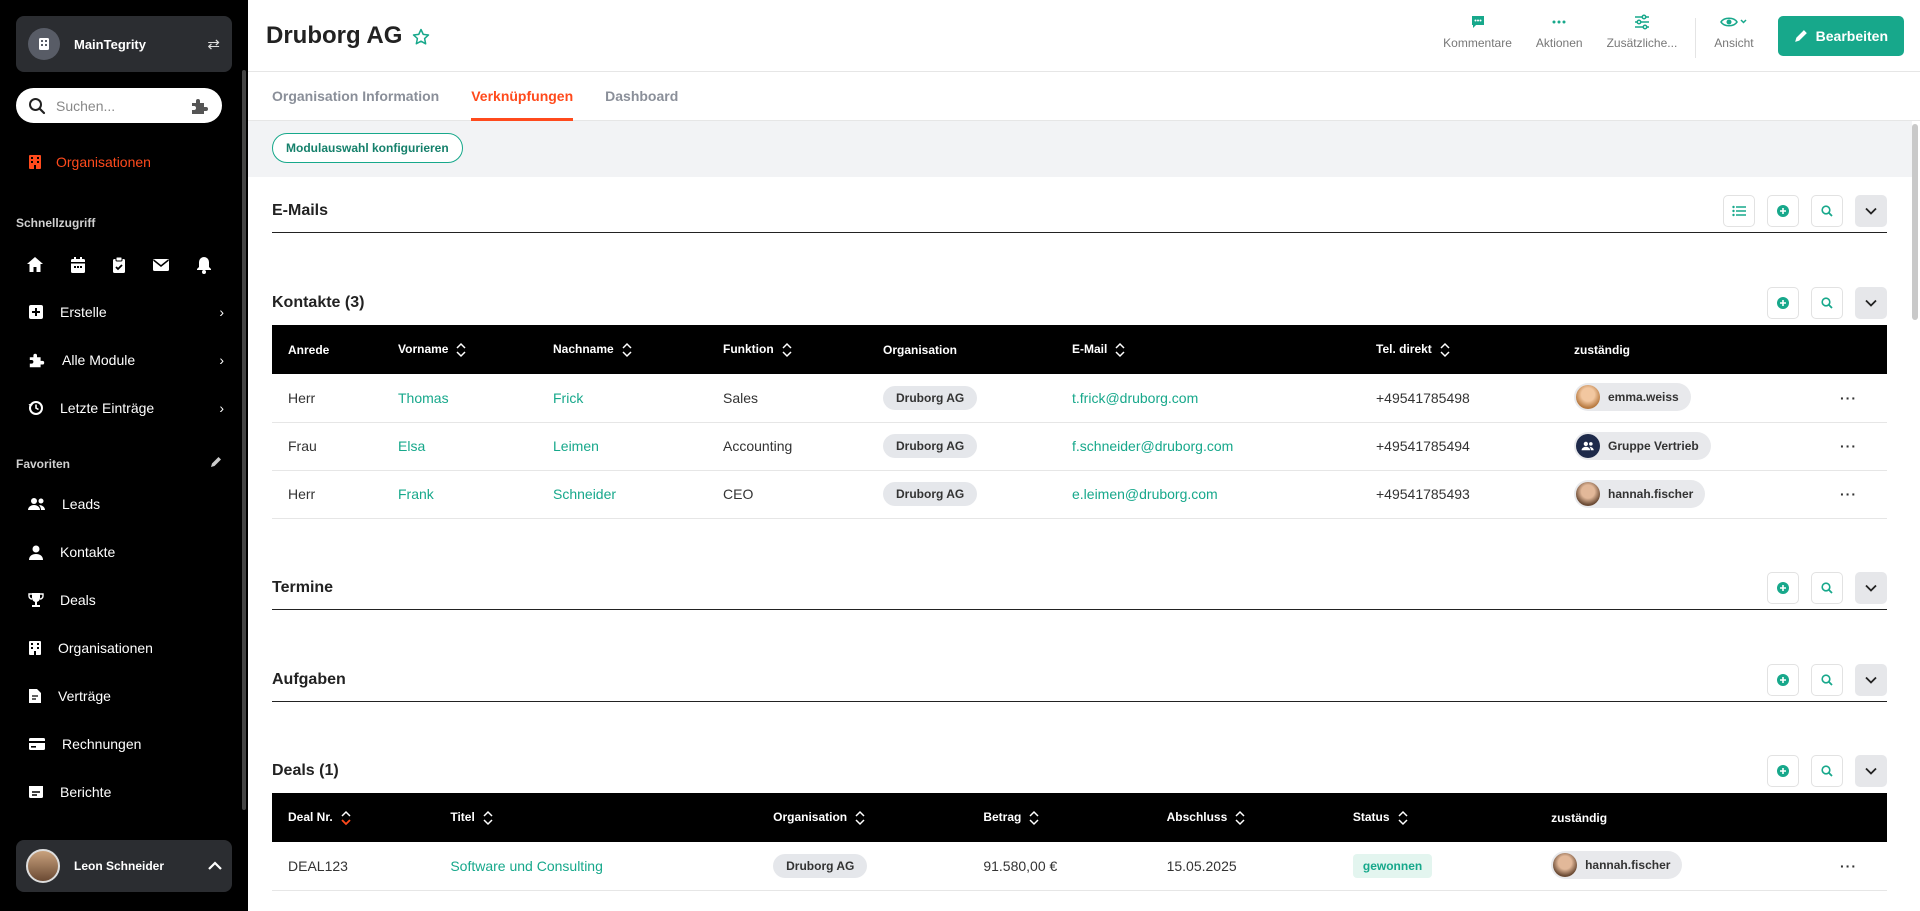 Image resolution: width=1920 pixels, height=911 pixels. I want to click on bell-icon, so click(204, 265).